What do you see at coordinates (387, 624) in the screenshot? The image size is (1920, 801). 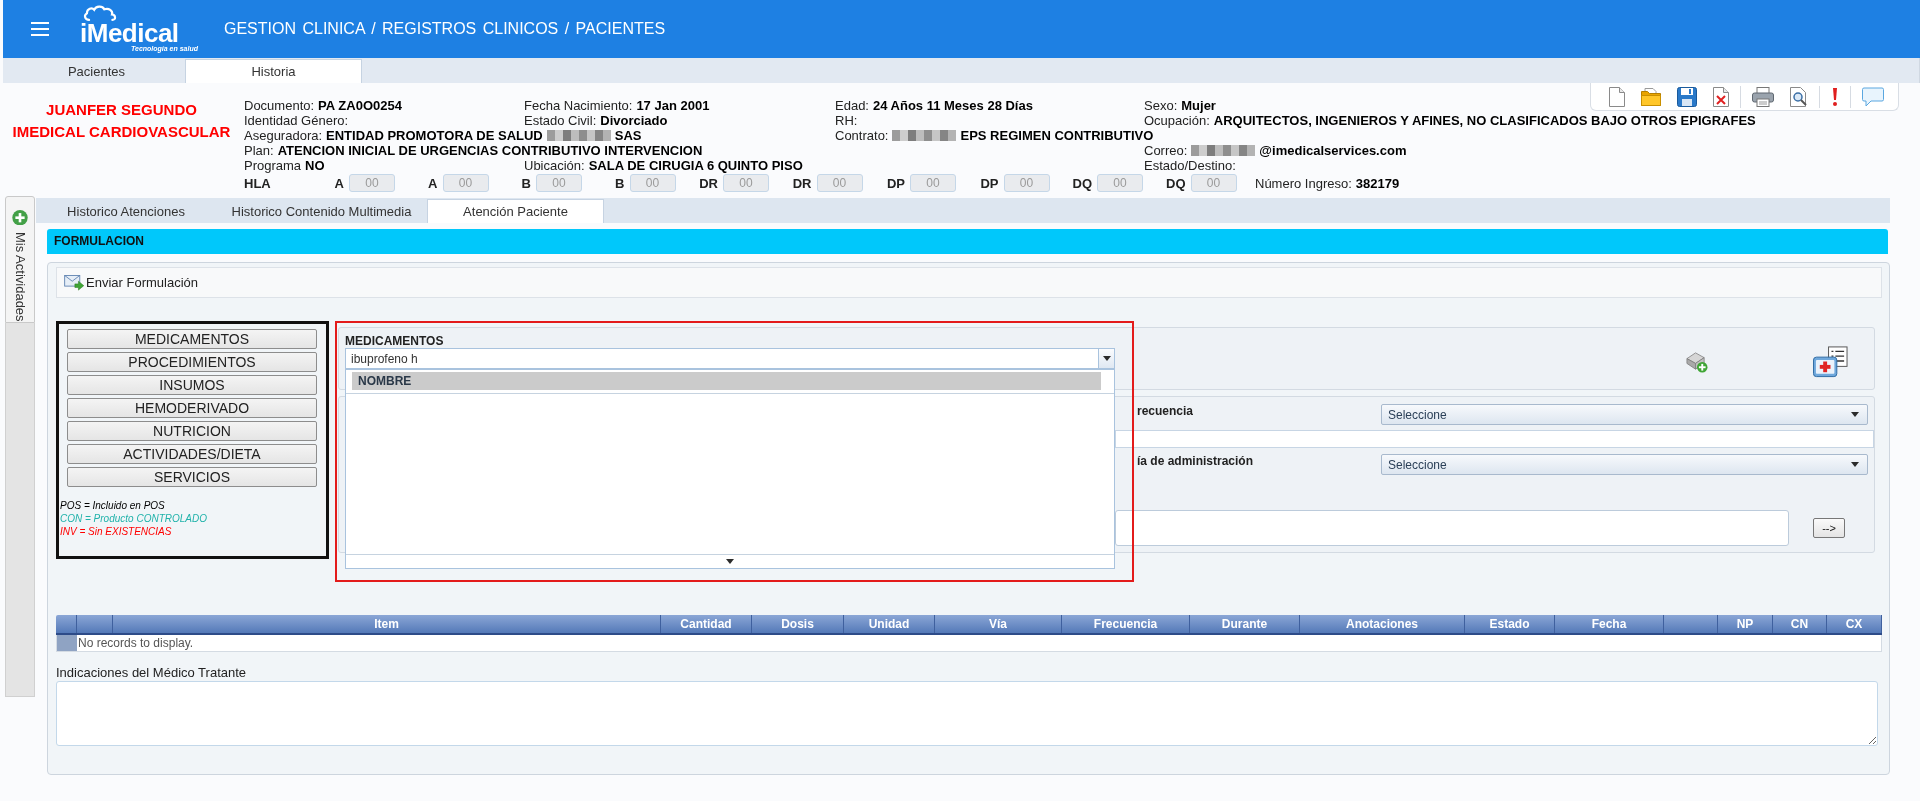 I see `column-header: Item` at bounding box center [387, 624].